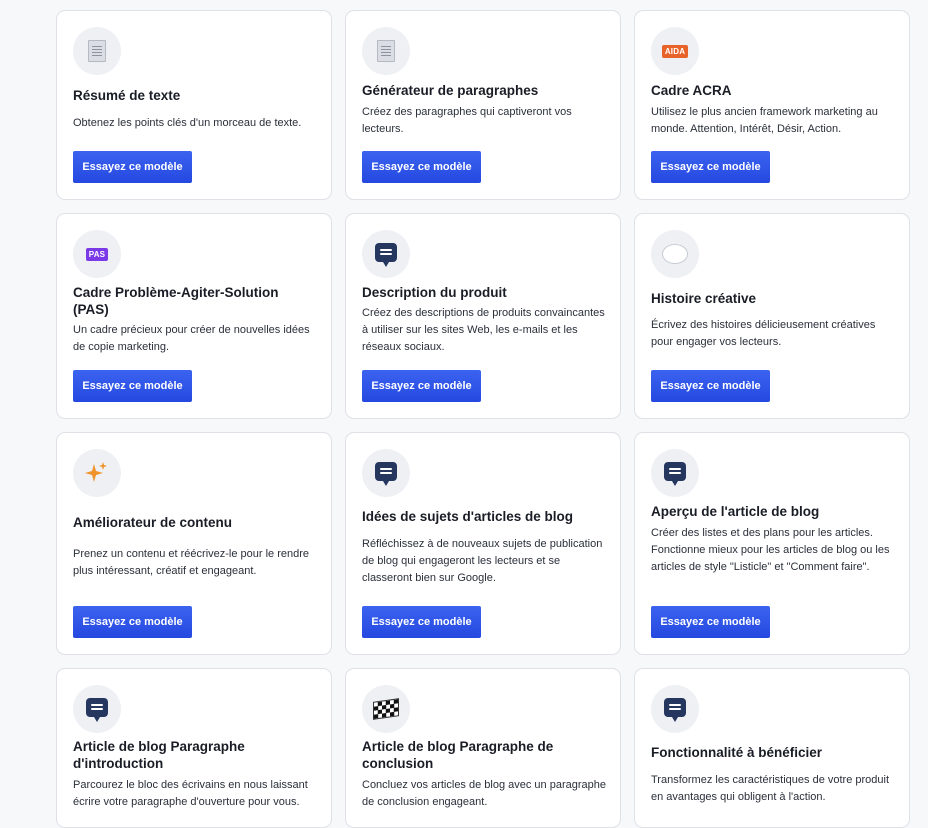 This screenshot has height=828, width=928. I want to click on card-title: Description du produit, so click(434, 292).